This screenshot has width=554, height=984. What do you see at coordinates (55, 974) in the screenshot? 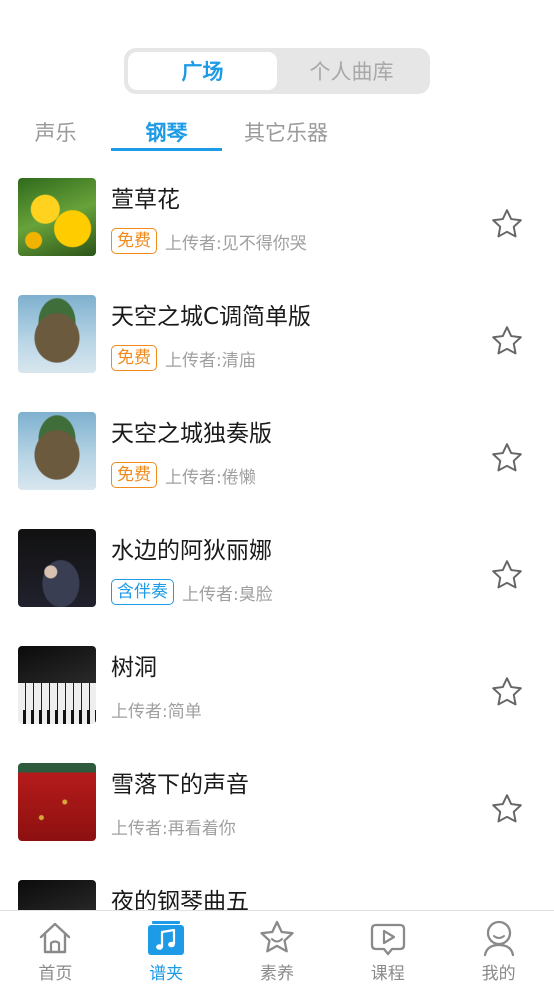
I see `nav-label-home: 首页` at bounding box center [55, 974].